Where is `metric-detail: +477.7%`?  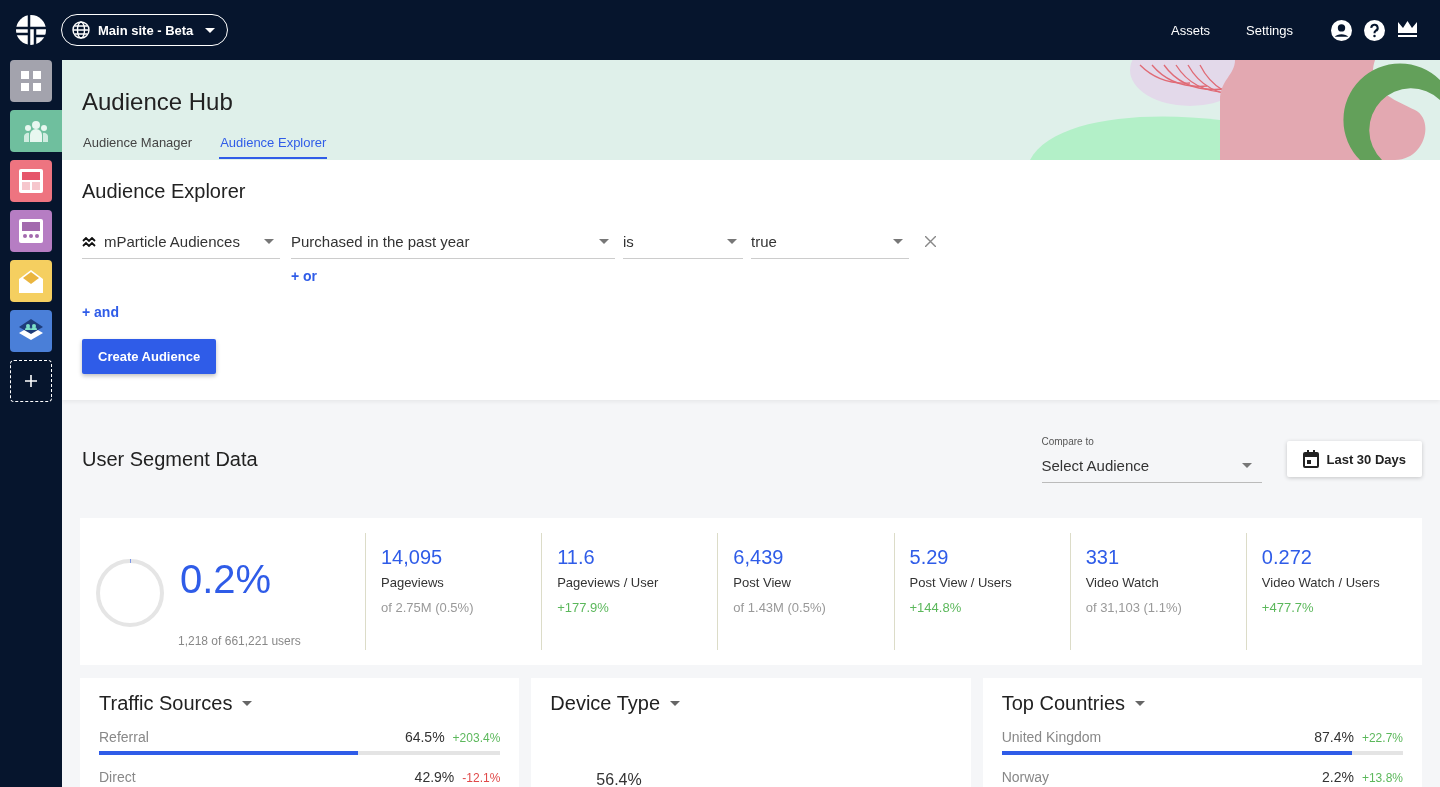
metric-detail: +477.7% is located at coordinates (1287, 607).